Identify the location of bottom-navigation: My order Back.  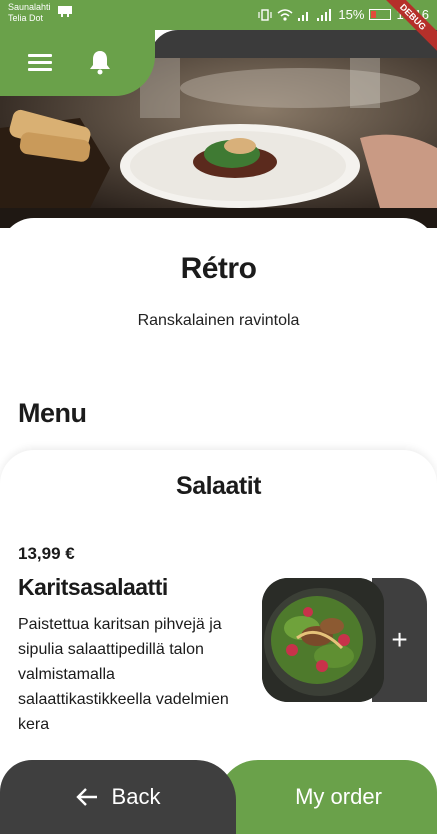
(218, 797).